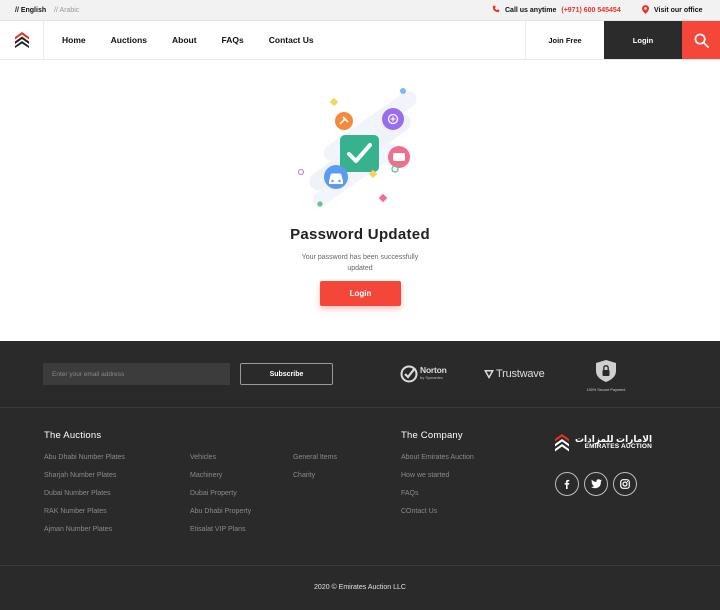 The image size is (720, 610). I want to click on call-label: Call us anytime, so click(531, 10).